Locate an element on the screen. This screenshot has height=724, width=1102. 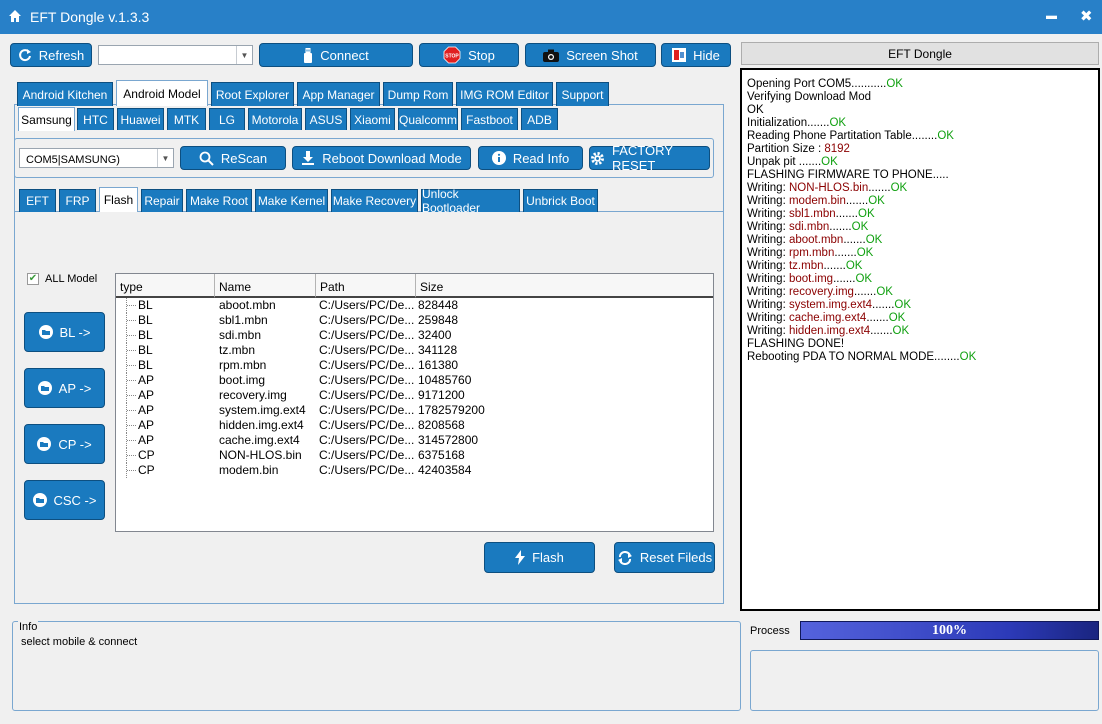
connect-button: Connect is located at coordinates (336, 55).